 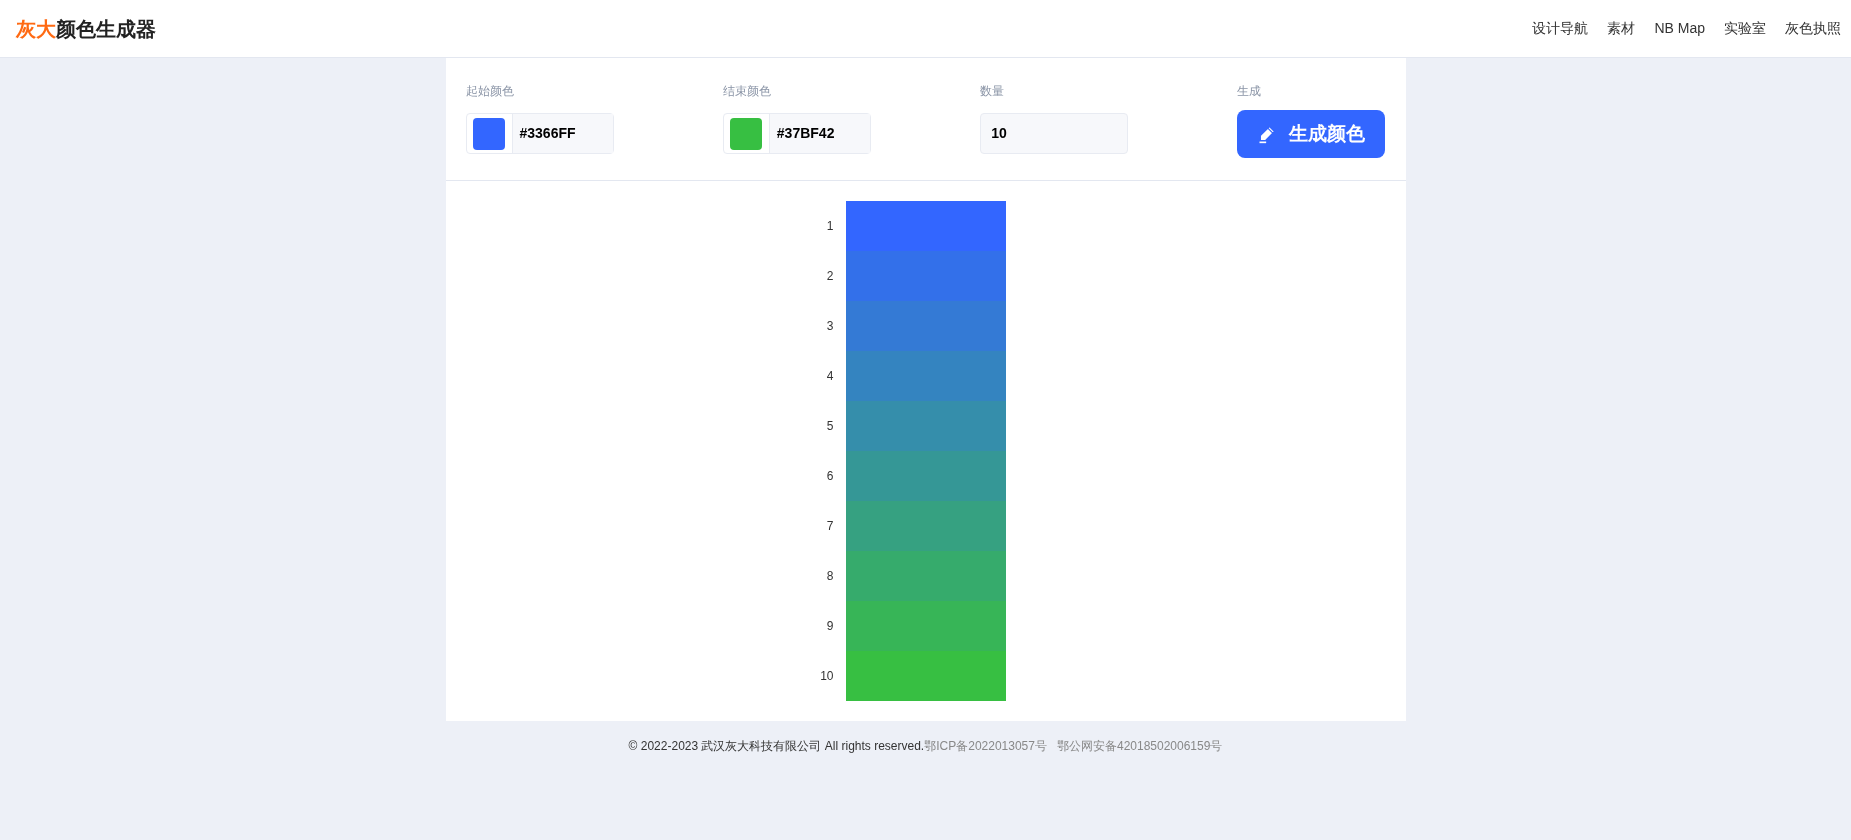 I want to click on swatch-number: 8, so click(x=830, y=576).